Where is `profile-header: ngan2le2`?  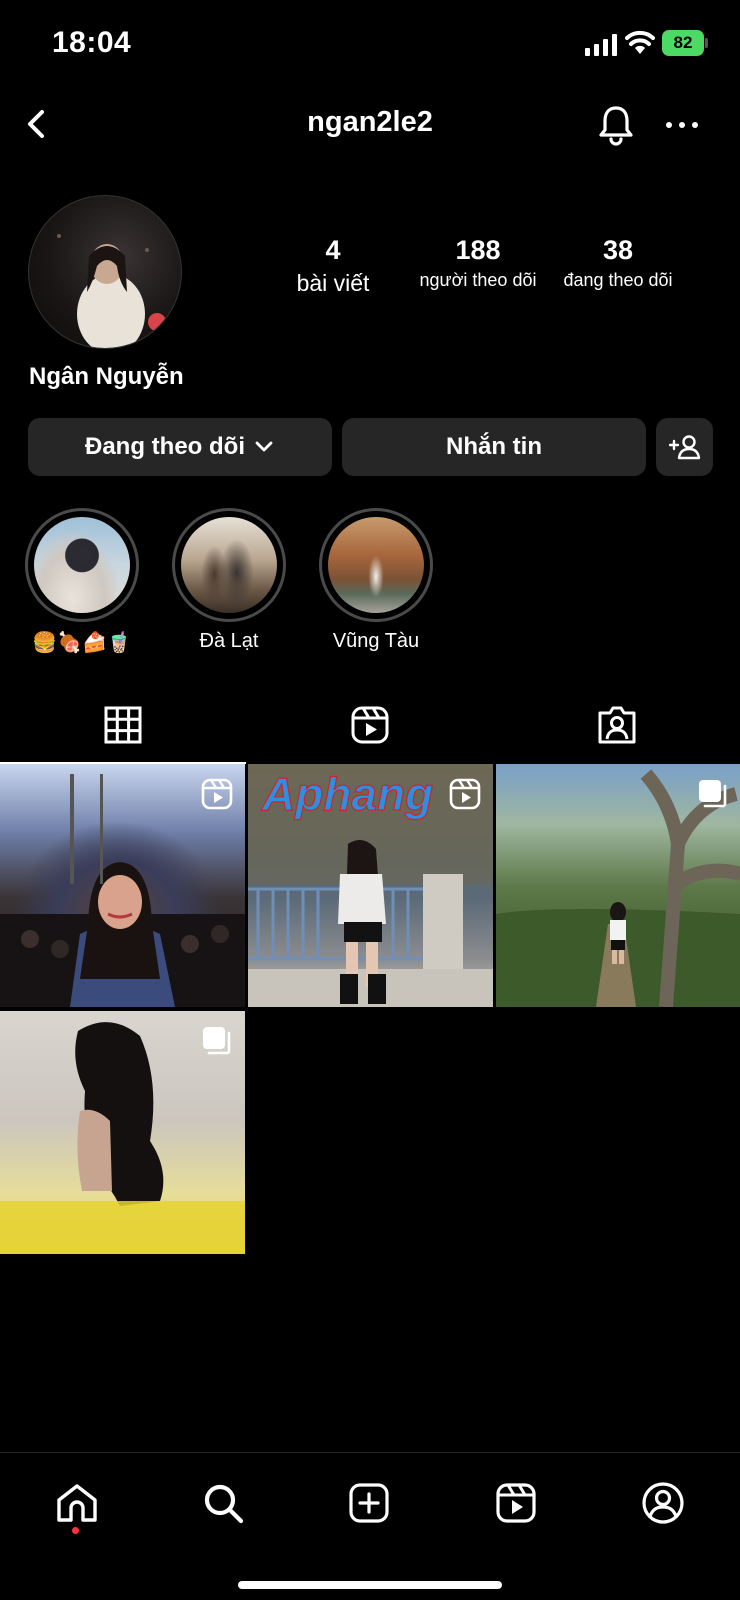 profile-header: ngan2le2 is located at coordinates (370, 125).